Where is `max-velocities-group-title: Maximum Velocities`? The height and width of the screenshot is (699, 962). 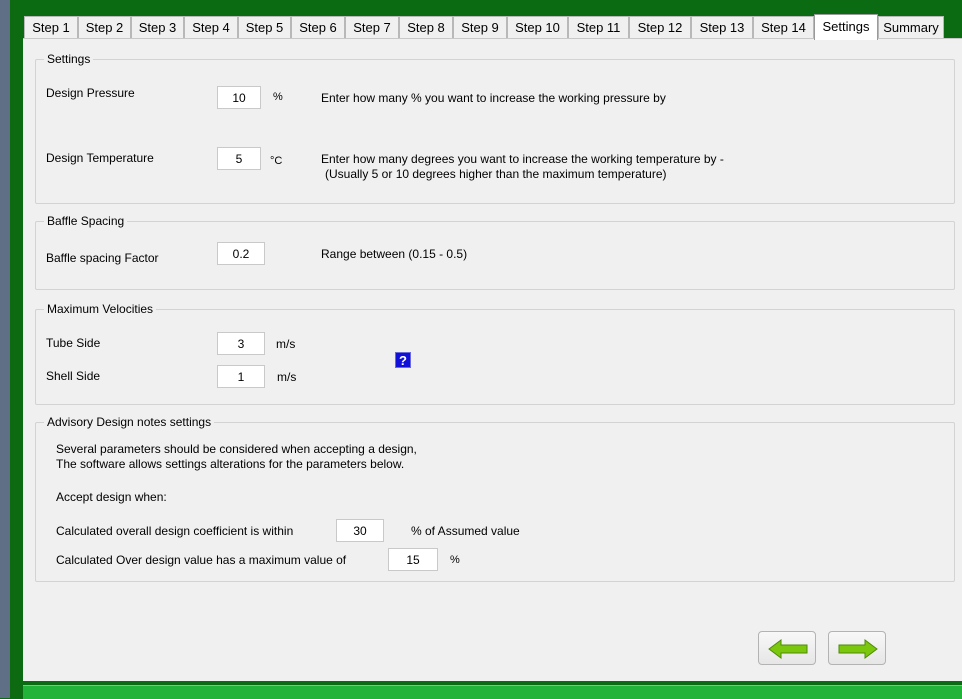 max-velocities-group-title: Maximum Velocities is located at coordinates (100, 309).